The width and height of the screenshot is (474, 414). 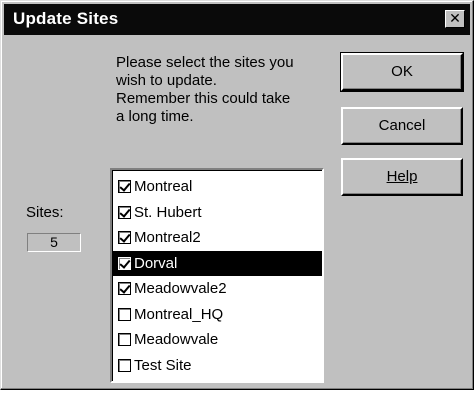 What do you see at coordinates (217, 187) in the screenshot?
I see `site-list-item: Montreal` at bounding box center [217, 187].